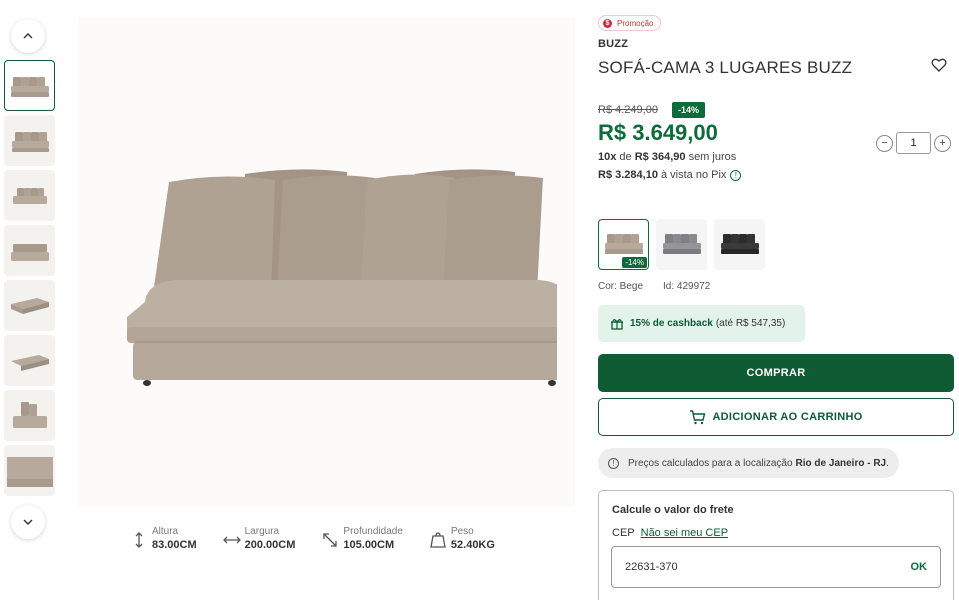  I want to click on cashback-badge: 15% de cashback (até R$ 547,35), so click(701, 323).